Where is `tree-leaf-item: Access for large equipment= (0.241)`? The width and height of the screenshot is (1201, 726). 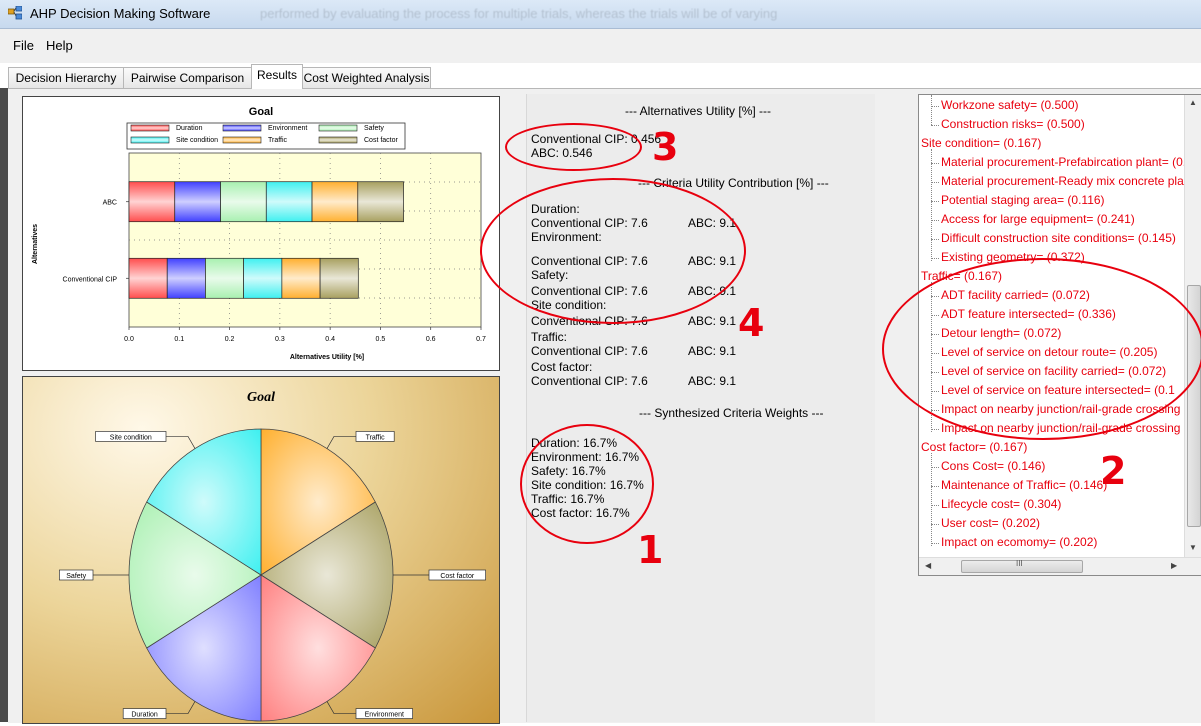 tree-leaf-item: Access for large equipment= (0.241) is located at coordinates (1038, 219).